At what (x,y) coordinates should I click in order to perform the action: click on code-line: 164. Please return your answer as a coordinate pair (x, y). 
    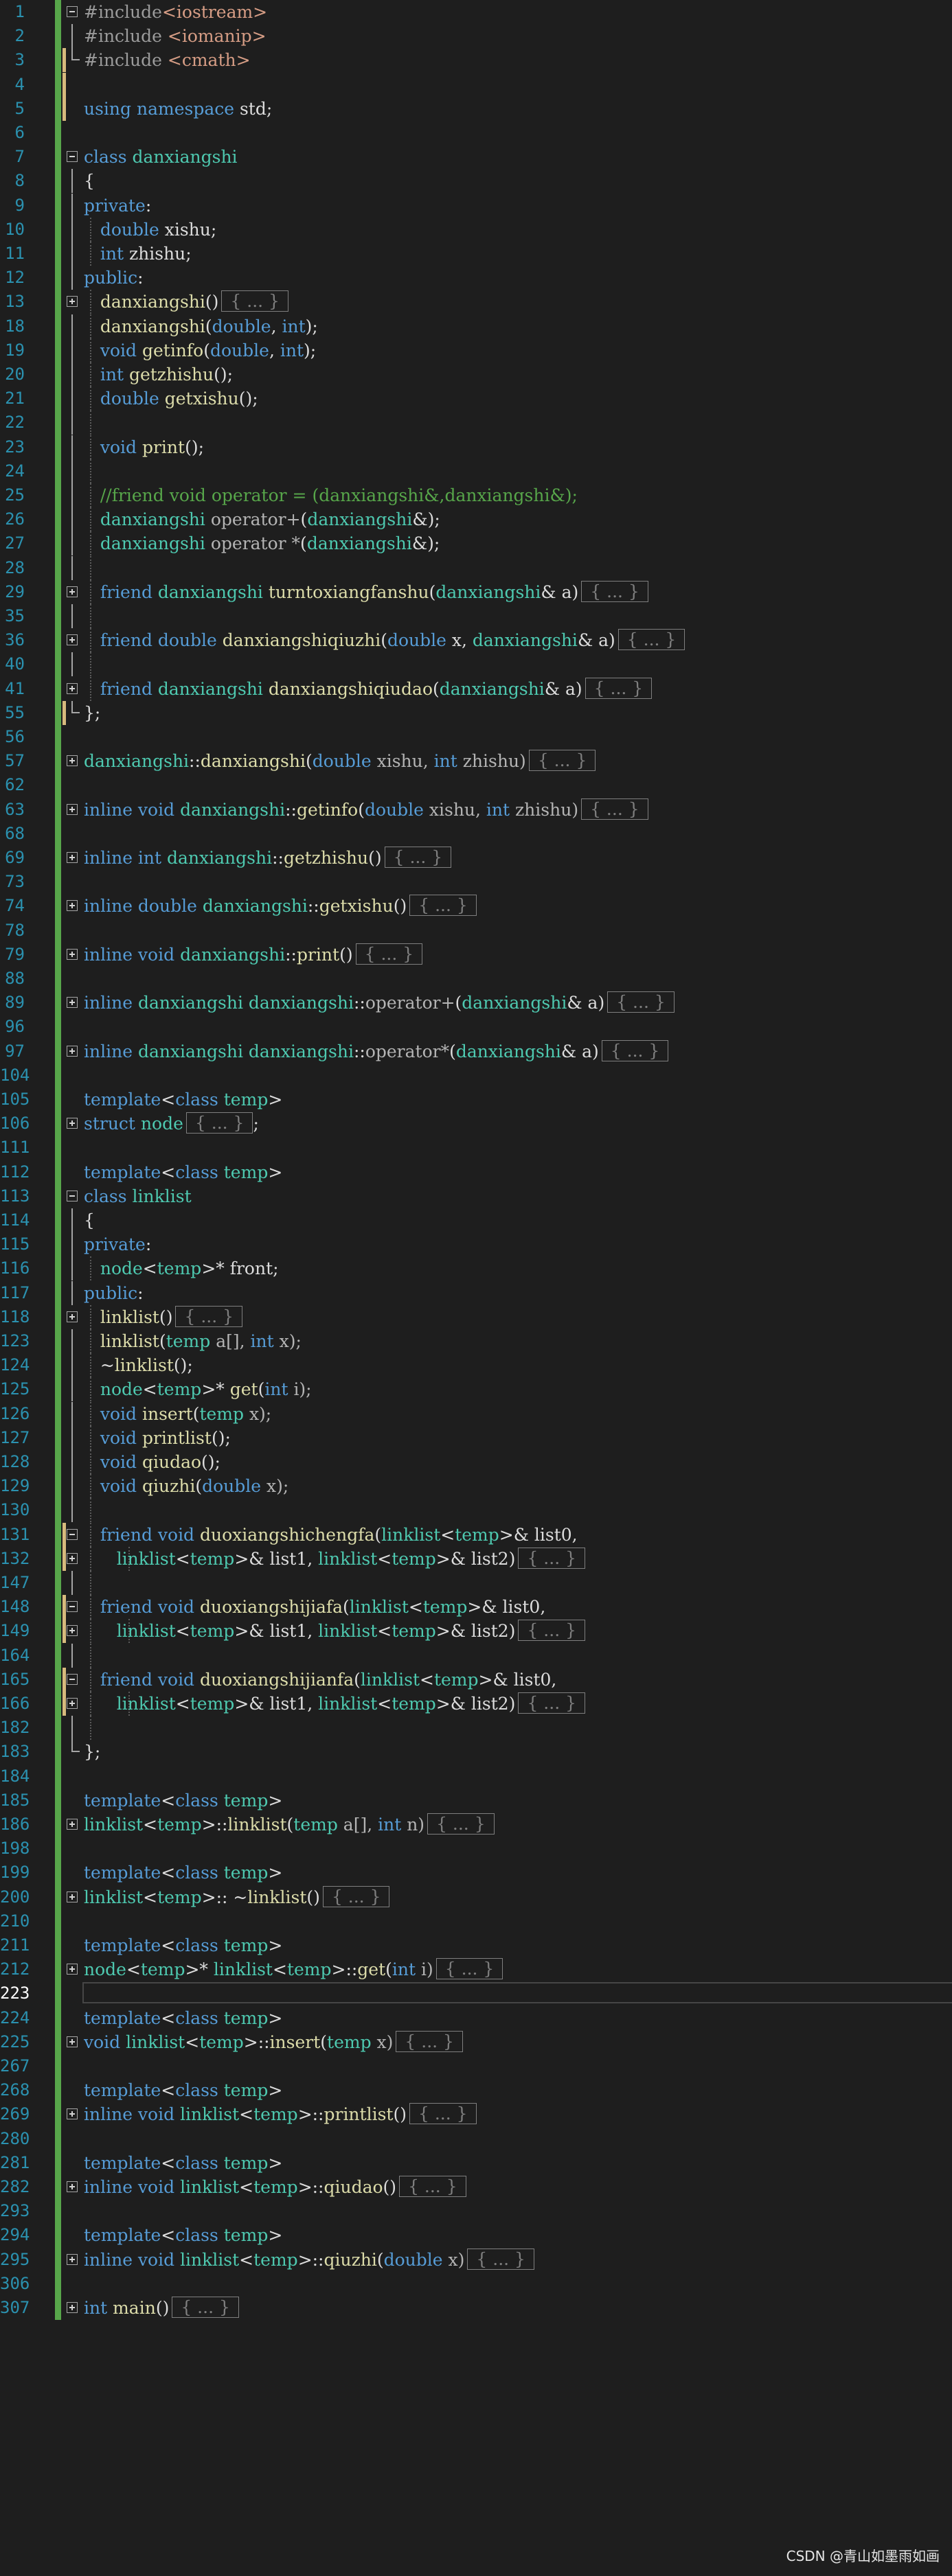
    Looking at the image, I should click on (476, 1655).